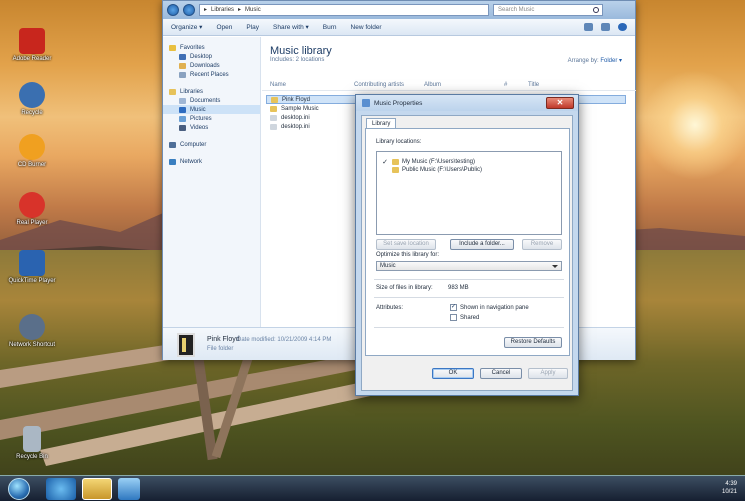  Describe the element at coordinates (129, 489) in the screenshot. I see `media-player-icon` at that location.